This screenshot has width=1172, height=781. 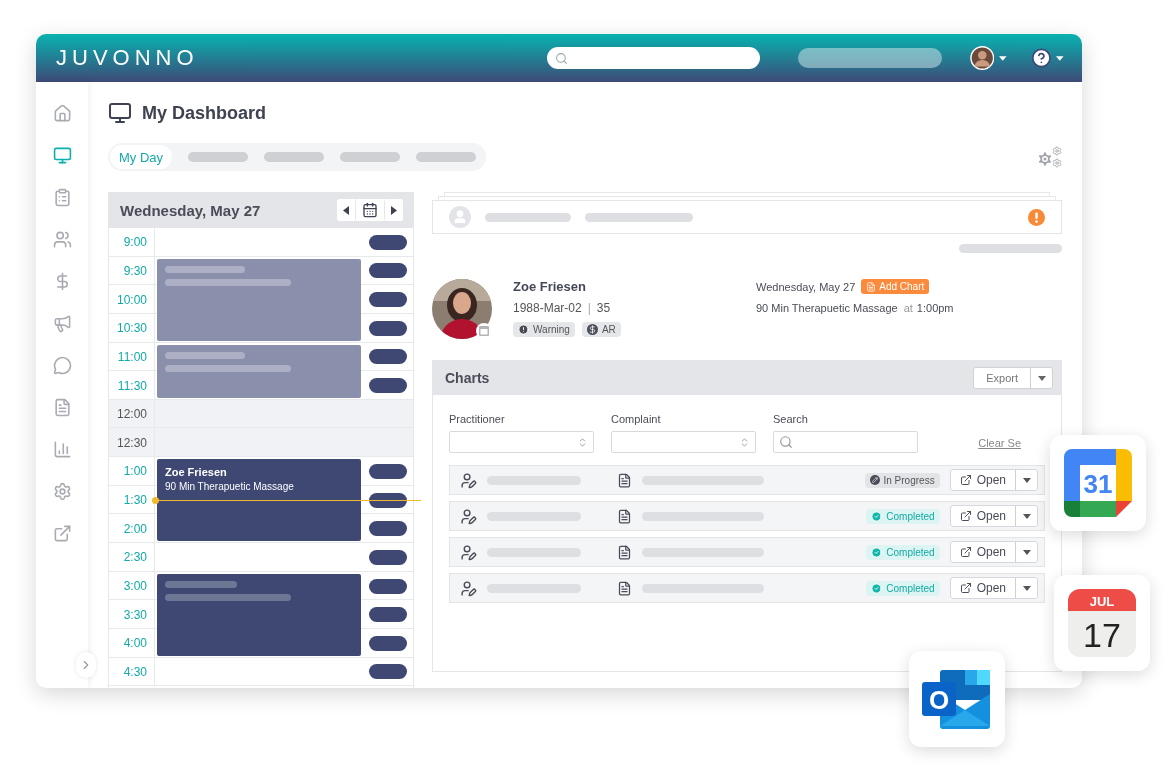 I want to click on connector-text: at, so click(x=908, y=308).